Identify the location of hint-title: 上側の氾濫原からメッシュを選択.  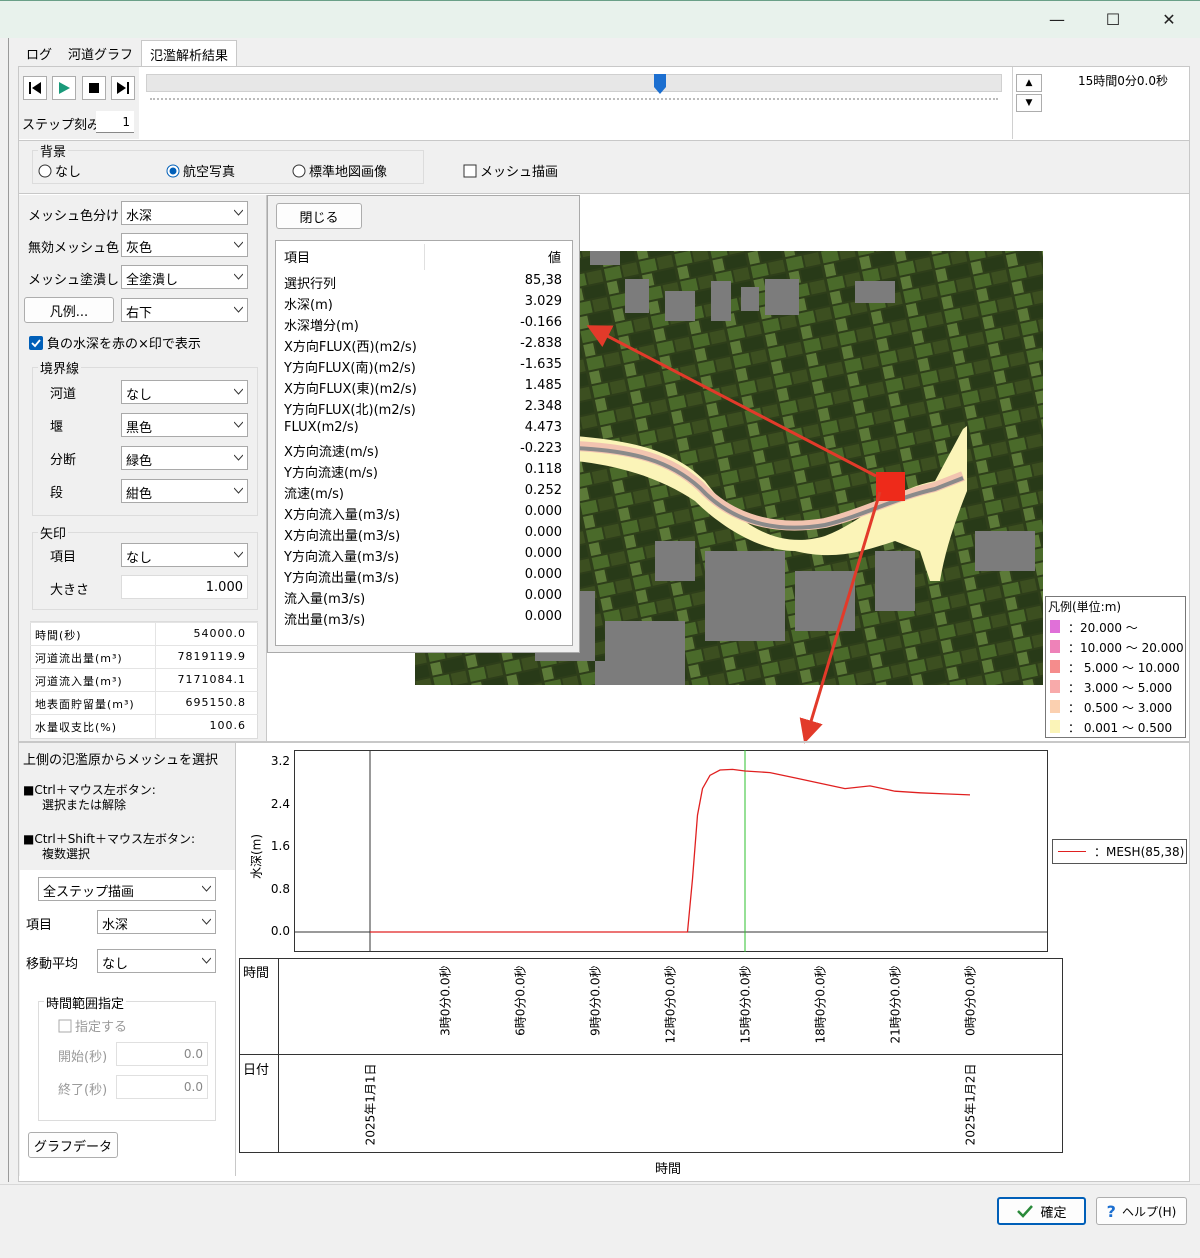
(121, 760).